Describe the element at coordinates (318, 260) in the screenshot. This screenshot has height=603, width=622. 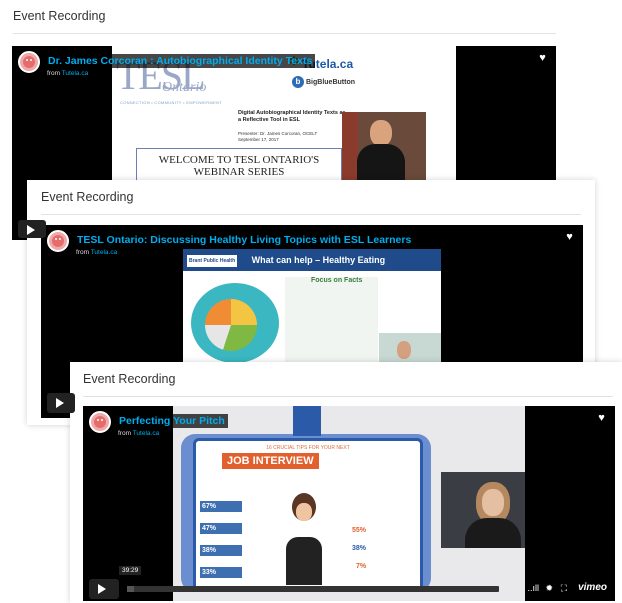
I see `slide-heading: What can help – Healthy Eating` at that location.